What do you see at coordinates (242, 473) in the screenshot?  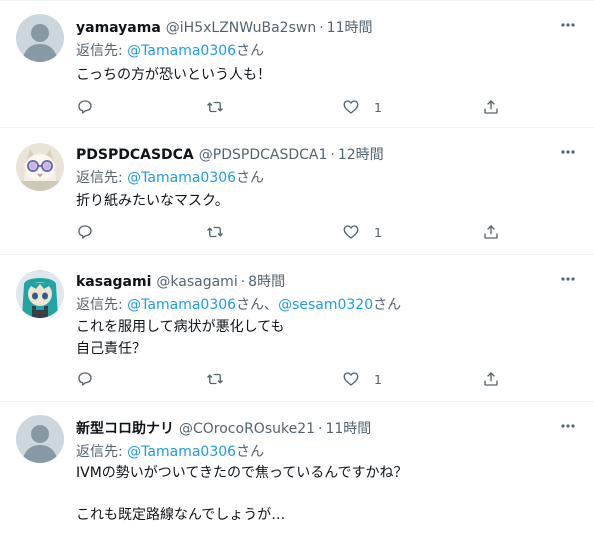 I see `tweet-text-line: IVMの勢いがついてきたので焦っているんですかね？` at bounding box center [242, 473].